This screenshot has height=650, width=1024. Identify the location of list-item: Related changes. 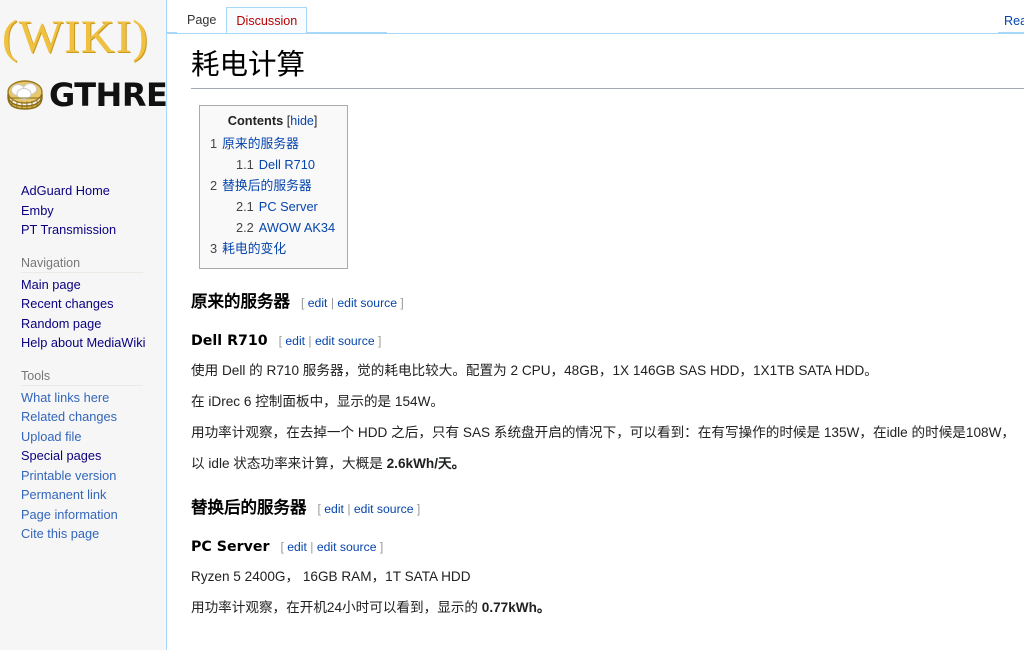
(93, 417).